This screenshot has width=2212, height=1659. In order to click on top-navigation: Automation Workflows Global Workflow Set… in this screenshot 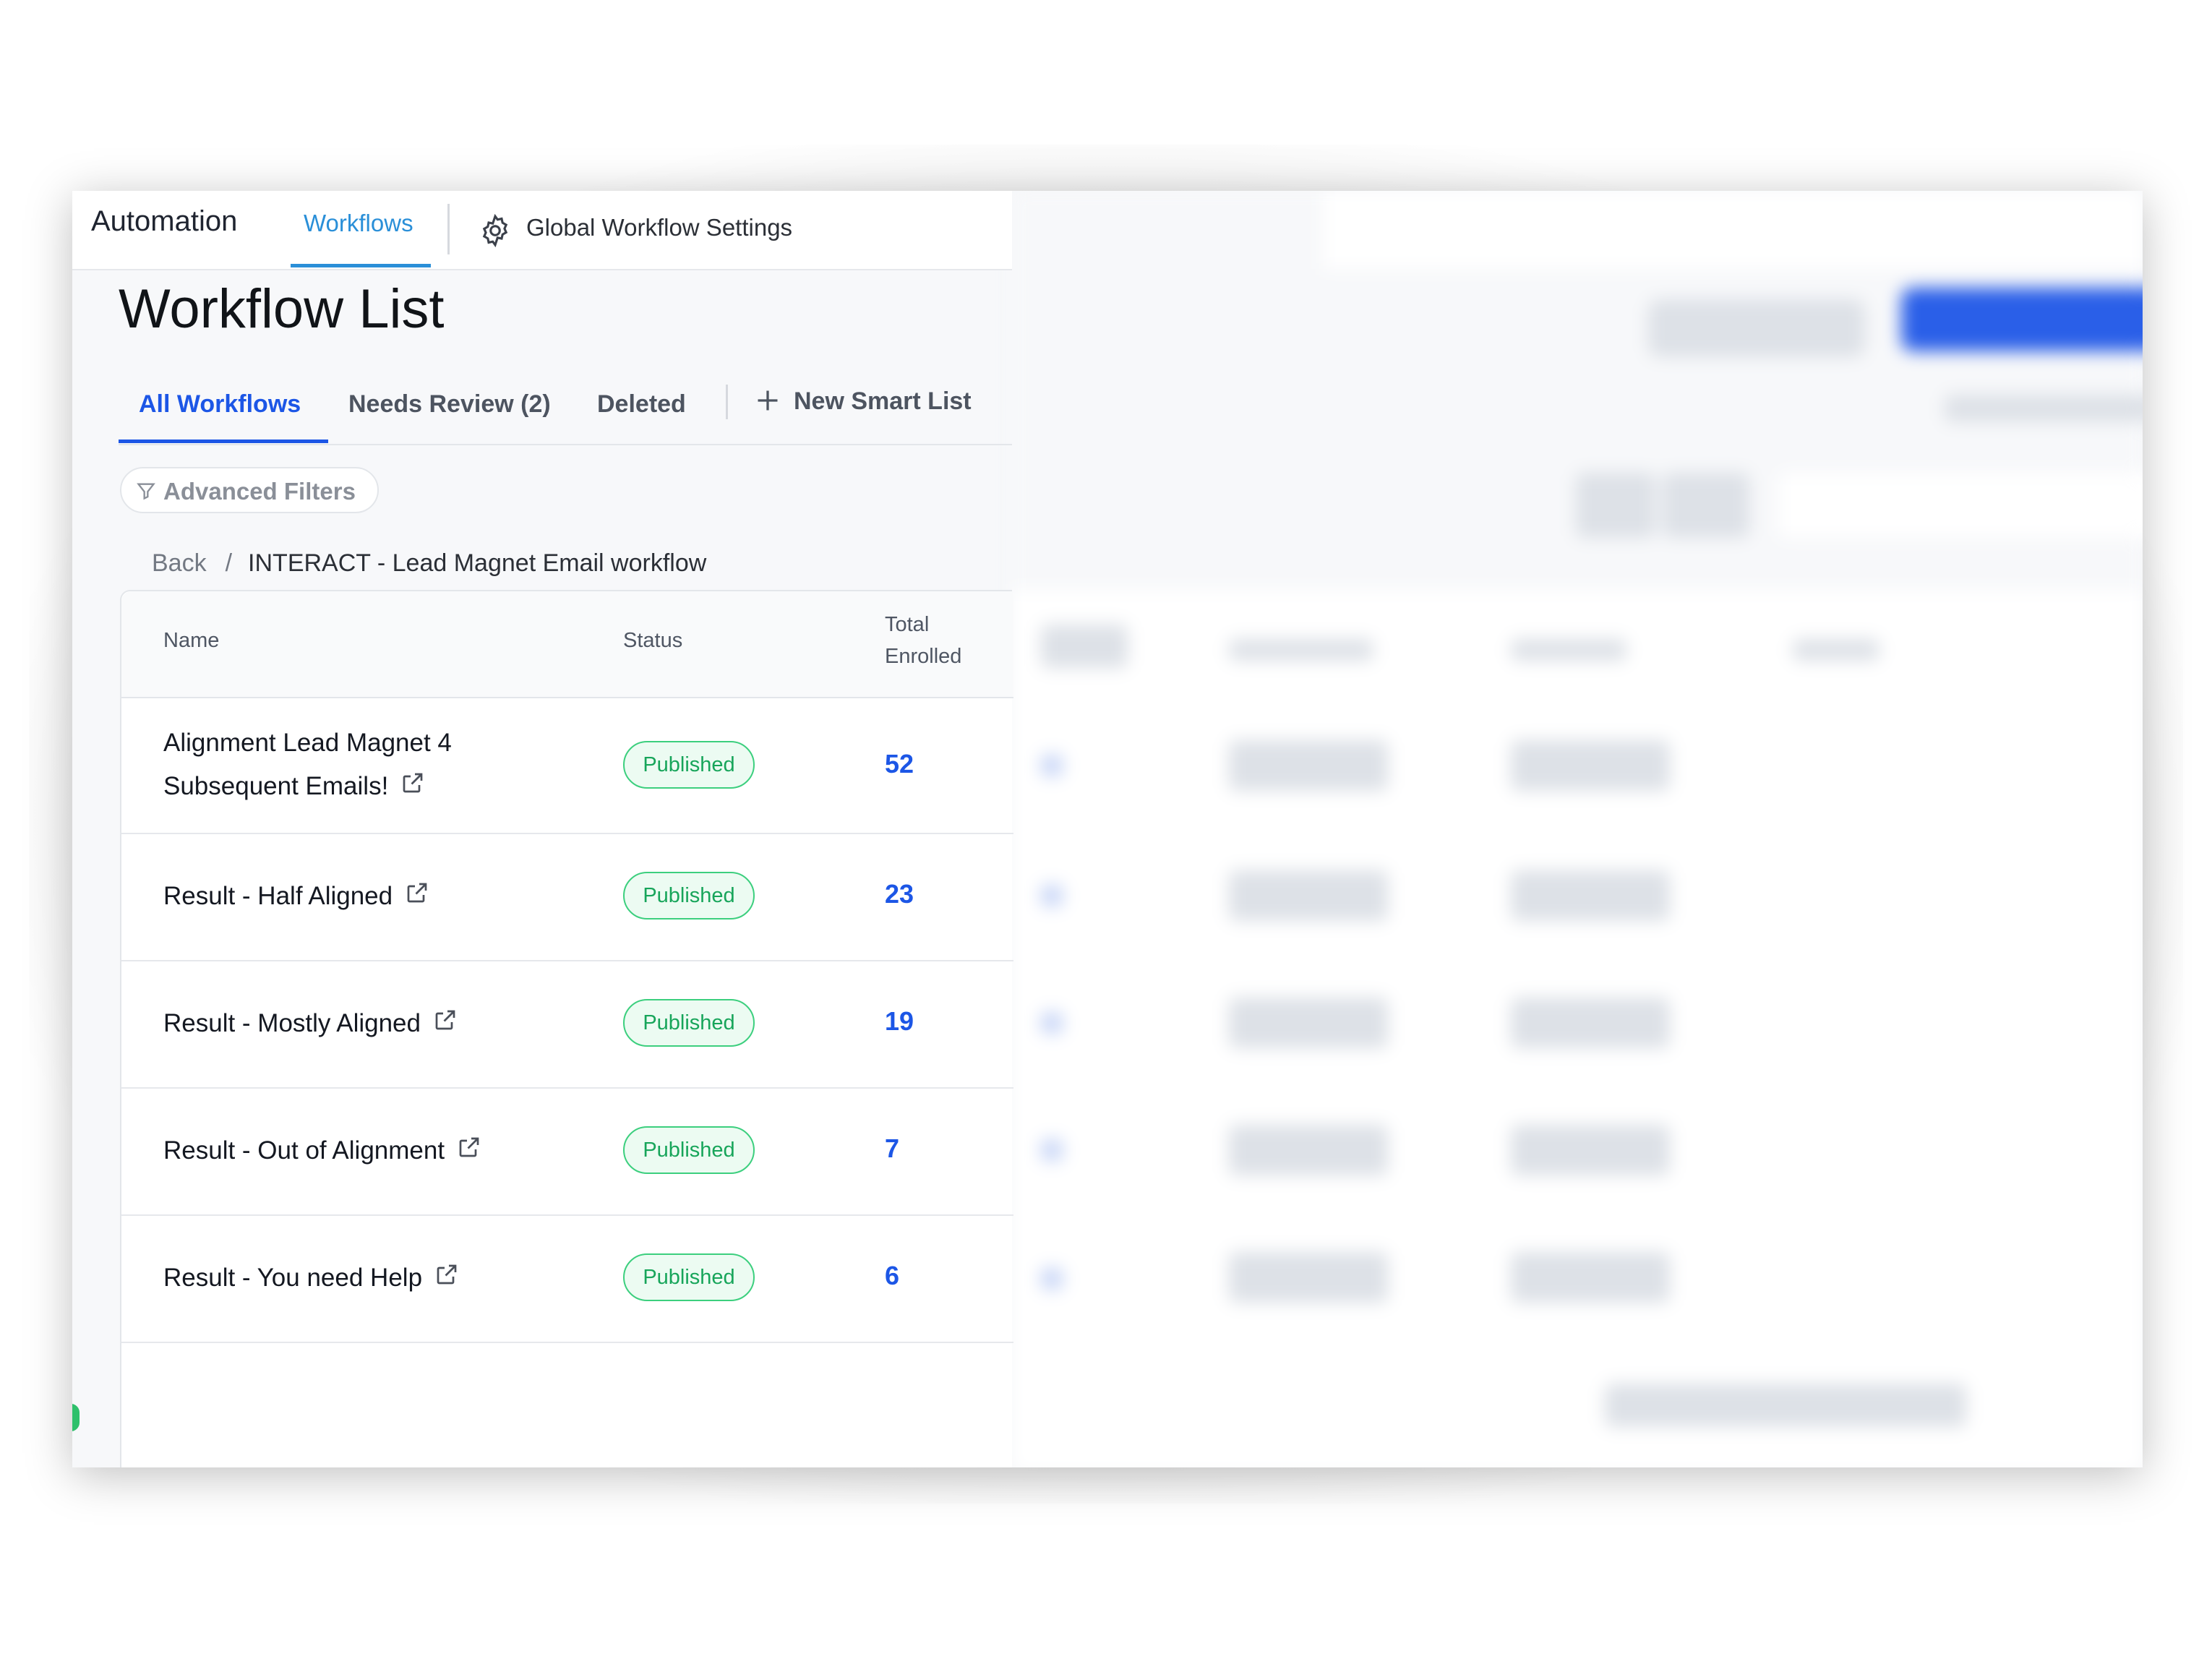, I will do `click(542, 230)`.